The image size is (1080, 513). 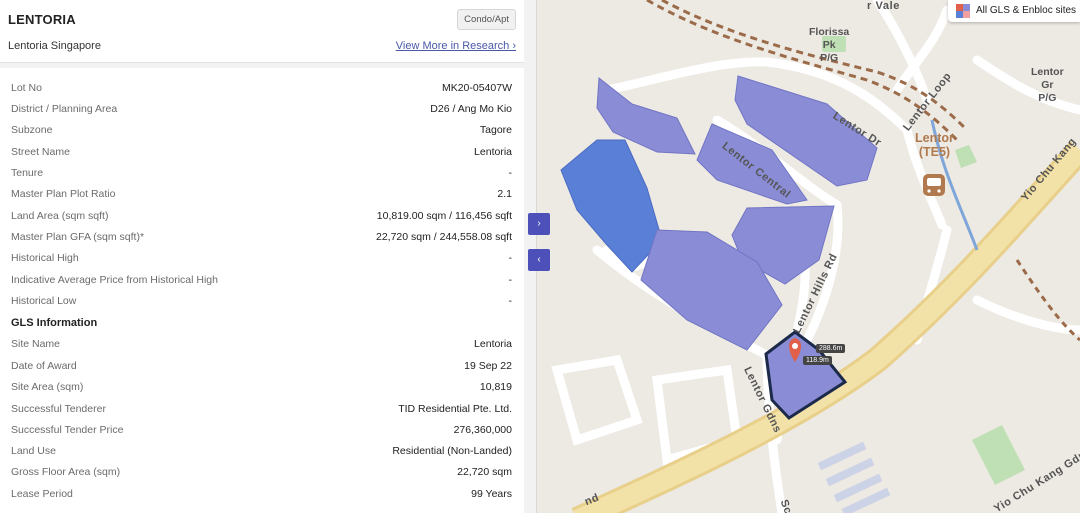 What do you see at coordinates (262, 430) in the screenshot?
I see `gls-row: Successful Tender Price 276,360,000` at bounding box center [262, 430].